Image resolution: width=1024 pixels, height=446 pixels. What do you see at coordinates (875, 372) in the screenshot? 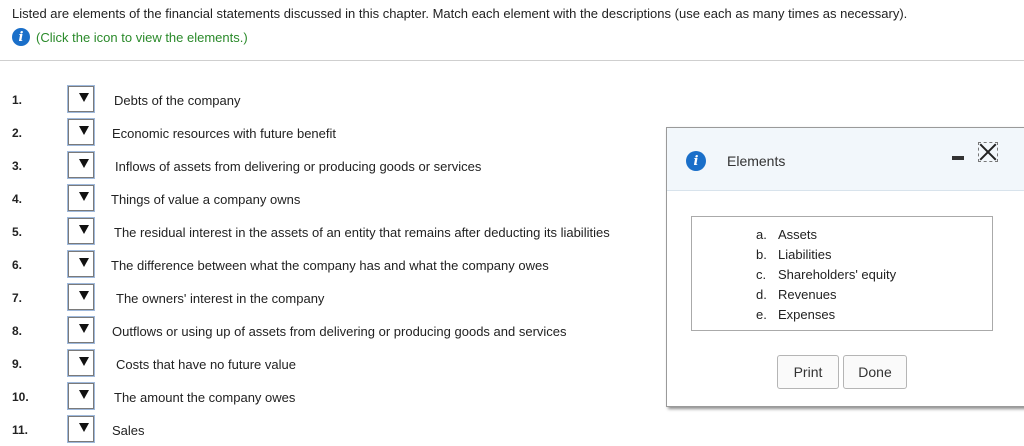
I see `done-button: Done` at bounding box center [875, 372].